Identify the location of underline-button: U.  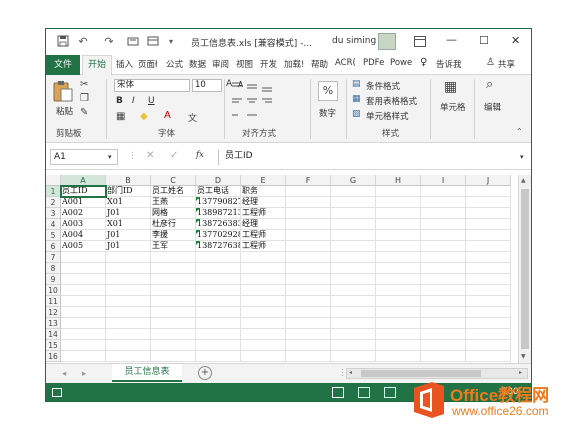
(151, 101).